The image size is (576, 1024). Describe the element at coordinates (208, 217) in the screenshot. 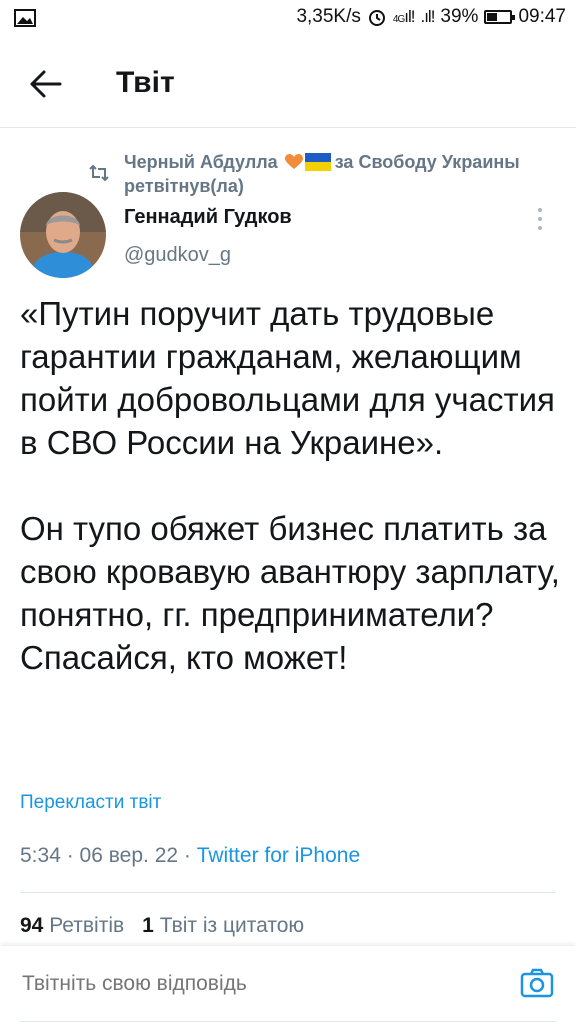

I see `author-name: Геннадий Гудков` at that location.